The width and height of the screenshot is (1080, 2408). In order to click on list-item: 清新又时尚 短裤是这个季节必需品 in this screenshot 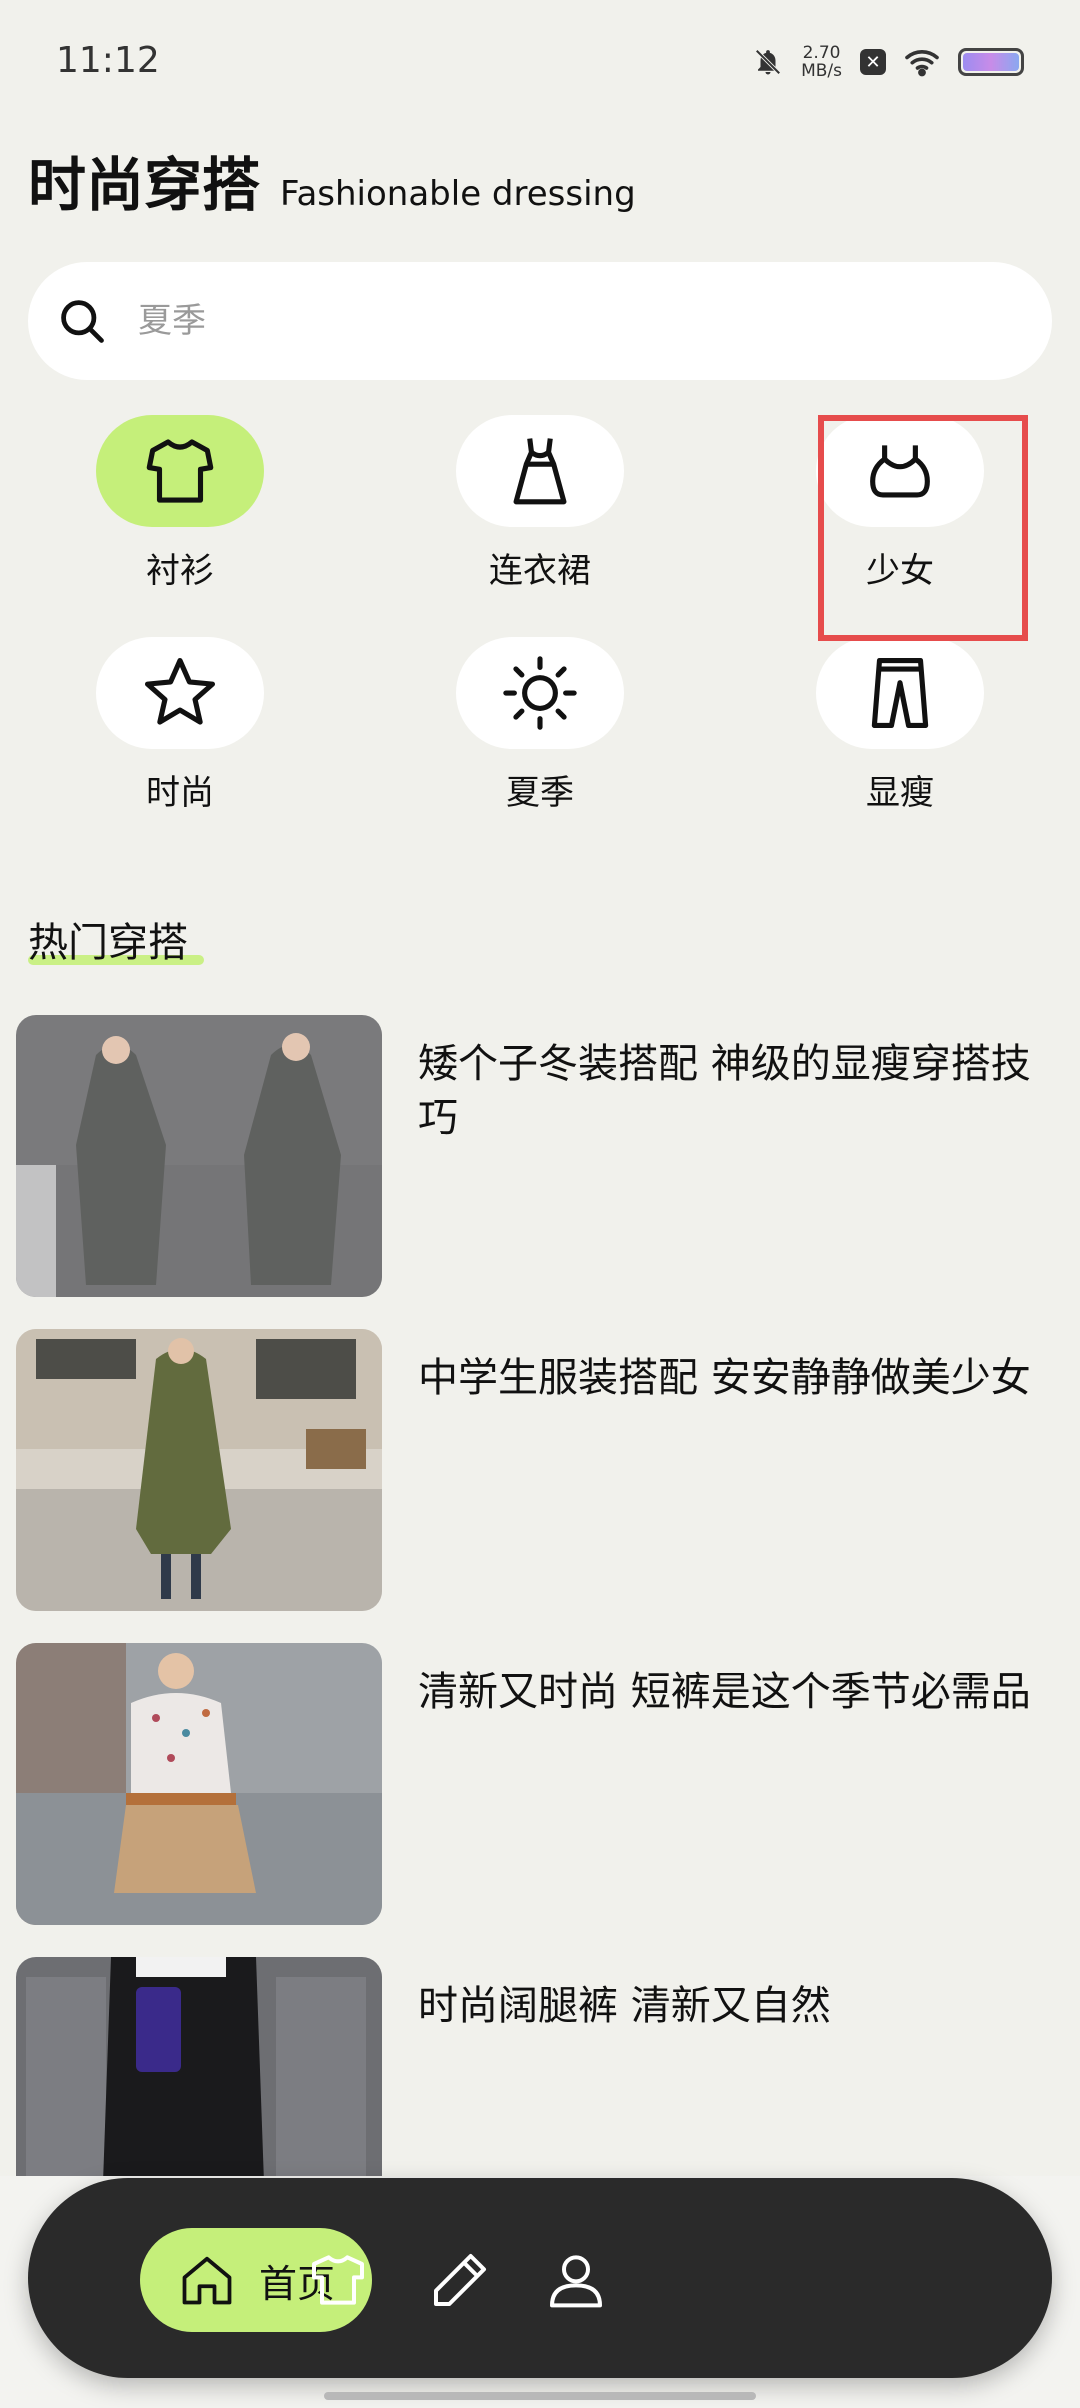, I will do `click(541, 1784)`.